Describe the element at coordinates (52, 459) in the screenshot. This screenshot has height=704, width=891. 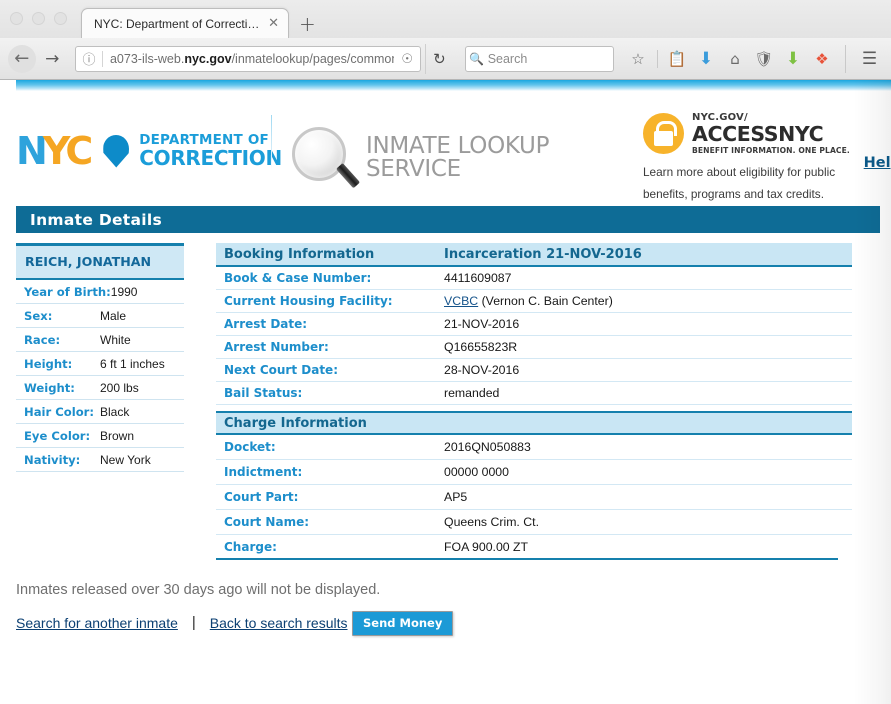
I see `field-label: Nativity:` at that location.